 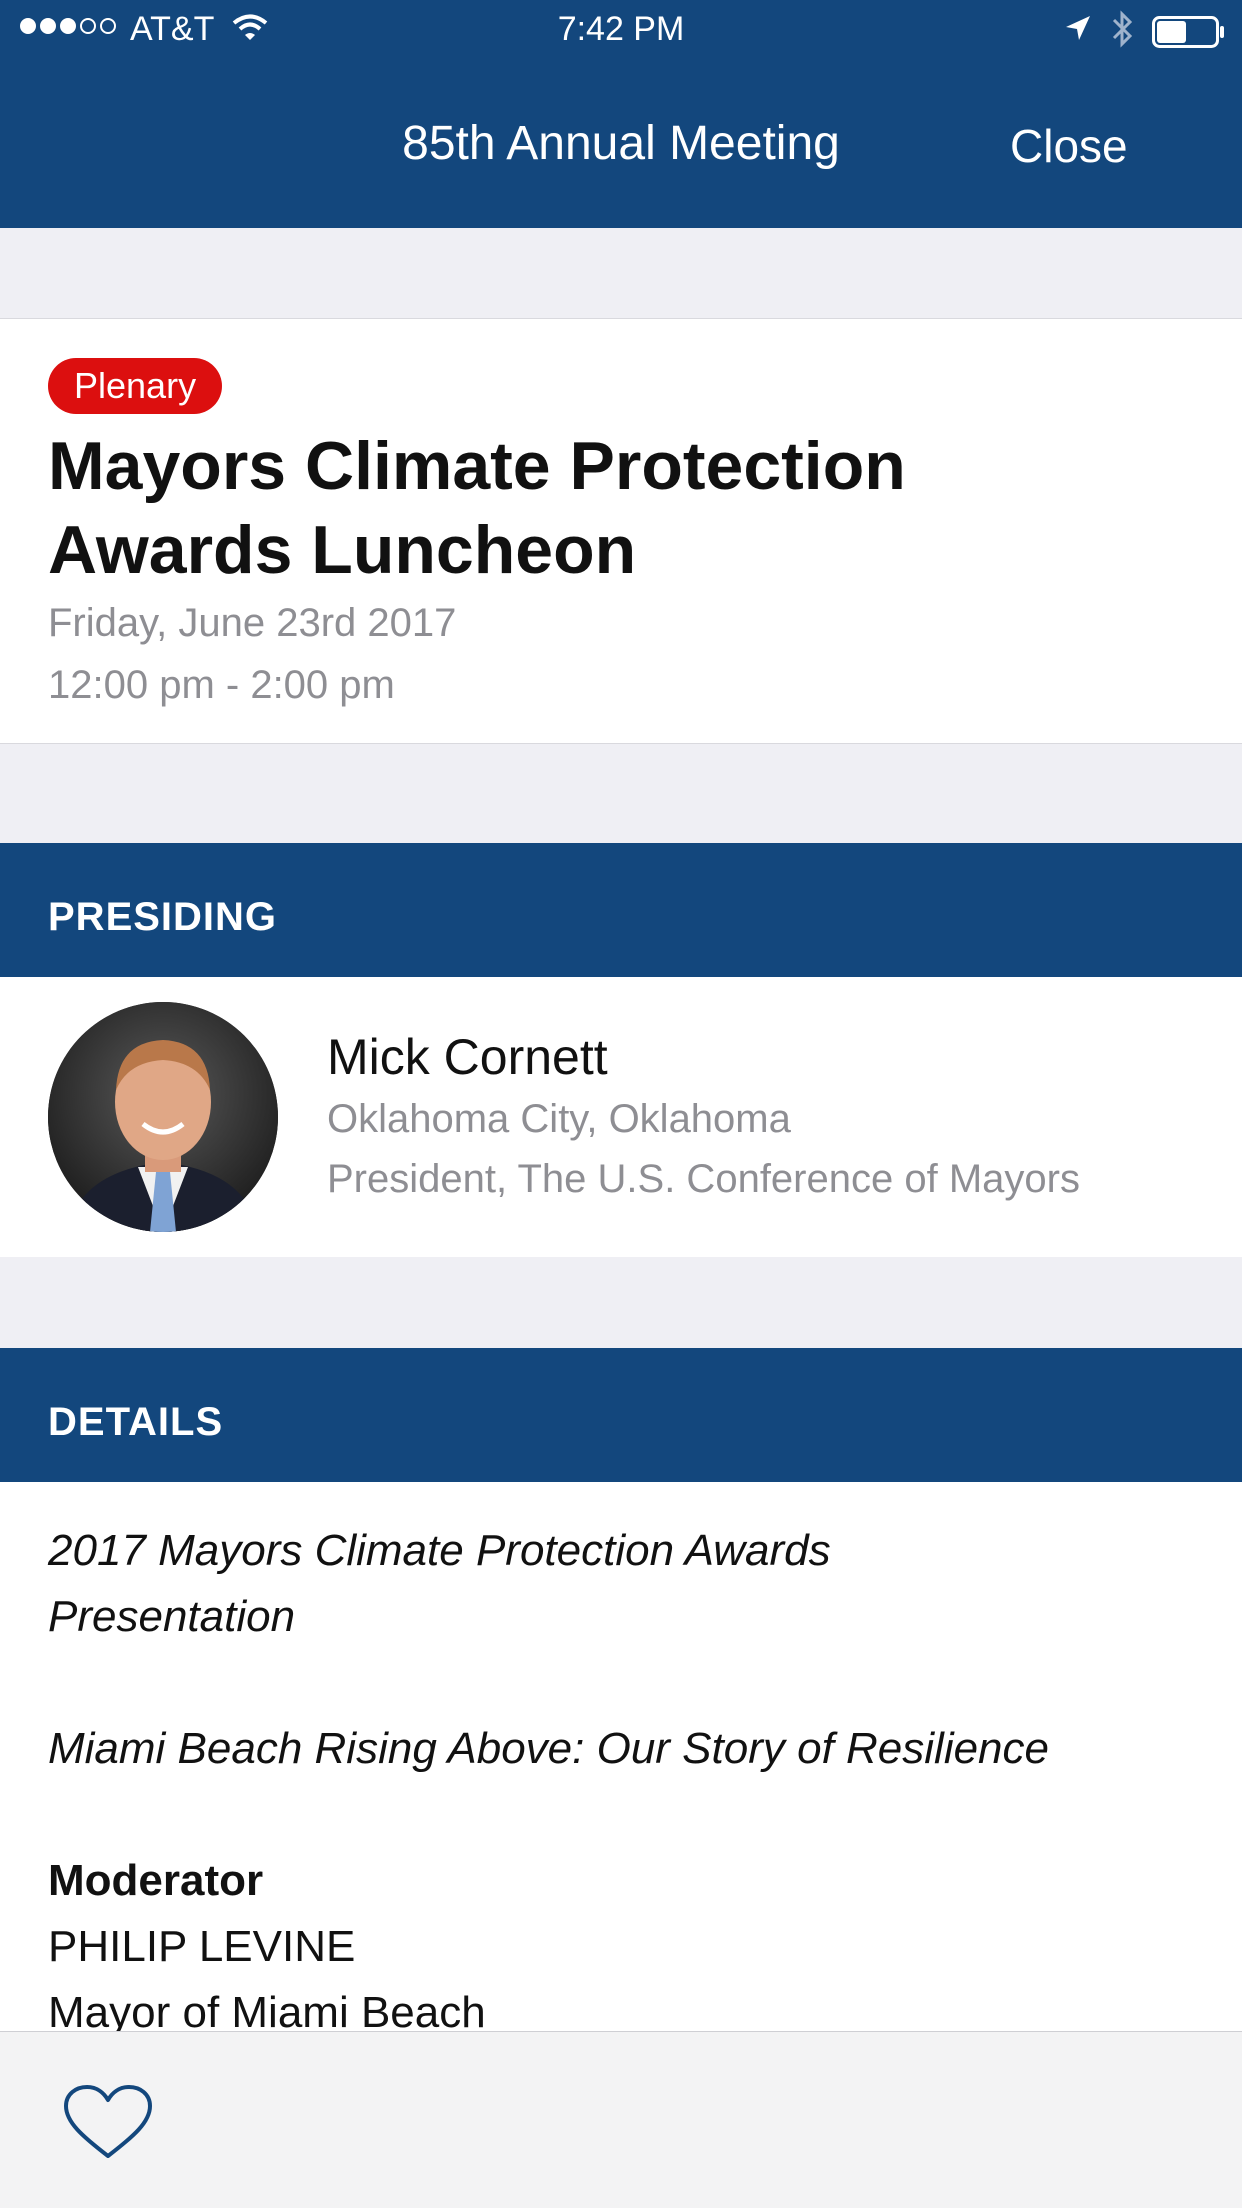 I want to click on presider-name: Mick Cornett, so click(x=467, y=1057).